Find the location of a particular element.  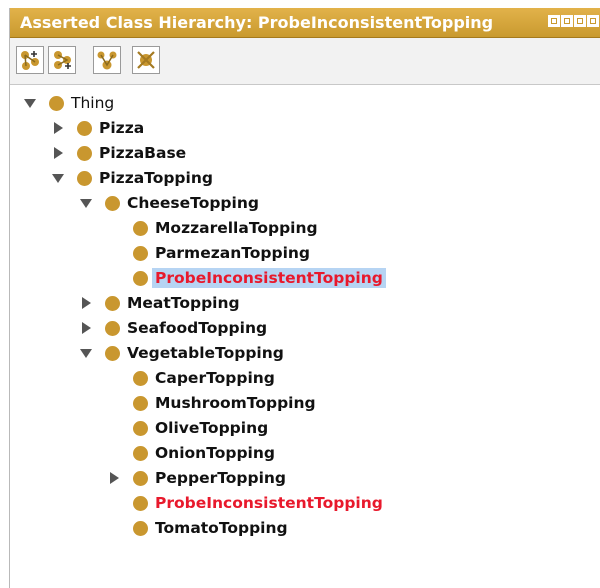

tree-node: MeatTopping is located at coordinates (302, 303).